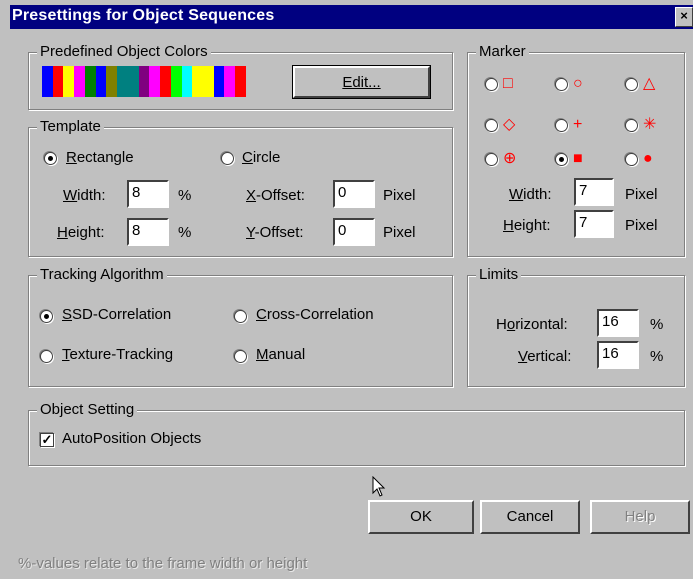 This screenshot has width=693, height=579. Describe the element at coordinates (561, 84) in the screenshot. I see `marker-circle-radio` at that location.